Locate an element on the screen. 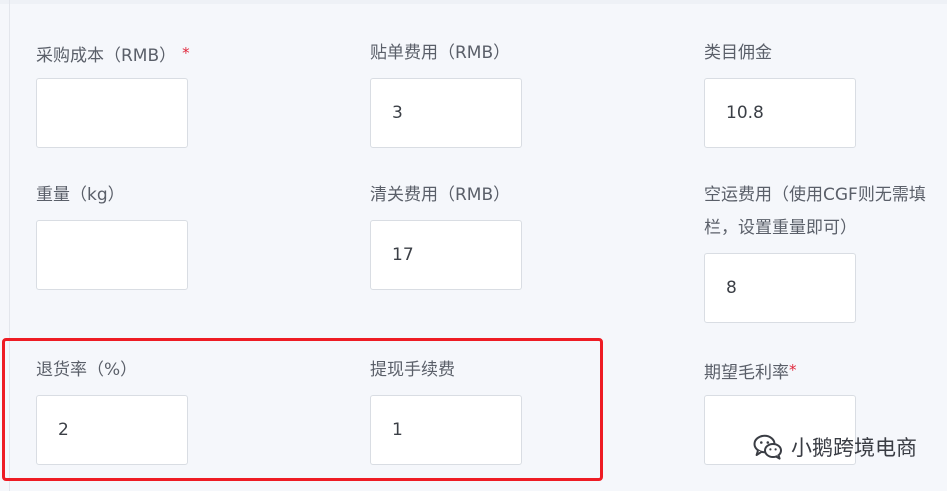  customs-fee-input is located at coordinates (446, 255).